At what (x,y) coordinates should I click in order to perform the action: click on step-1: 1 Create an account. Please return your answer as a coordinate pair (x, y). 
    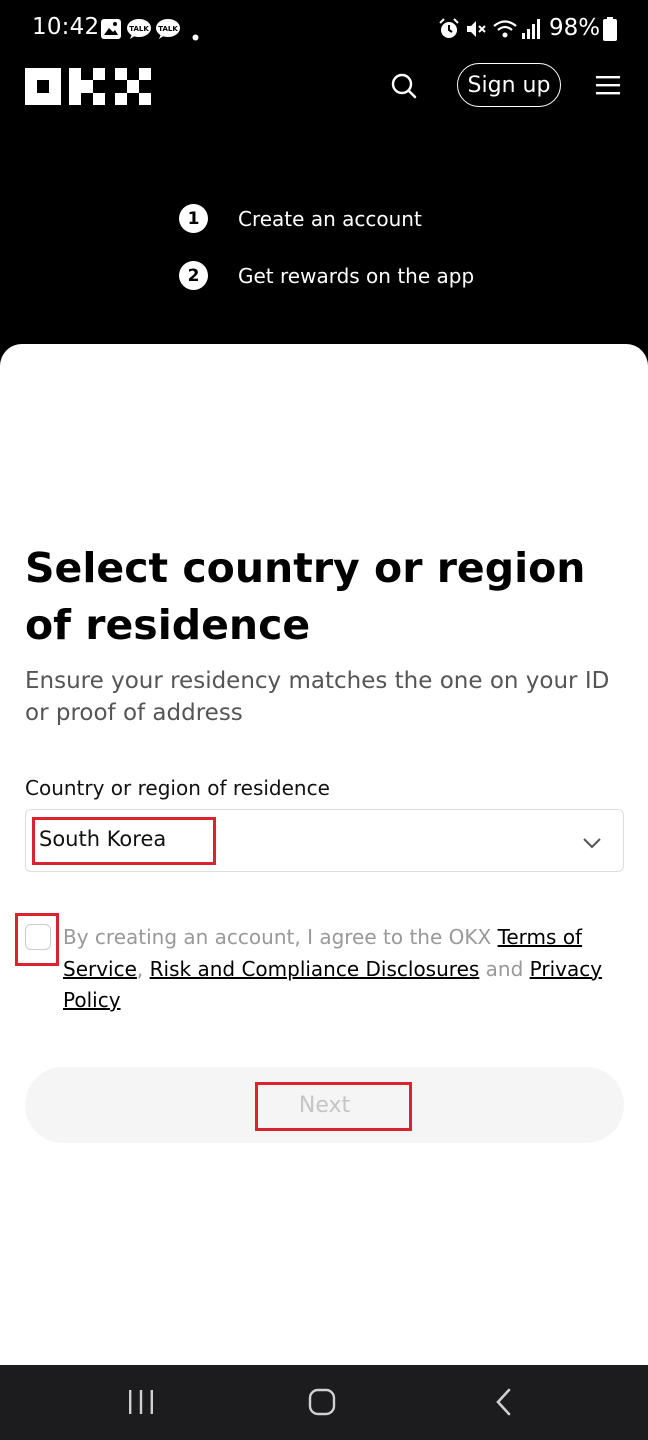
    Looking at the image, I should click on (300, 218).